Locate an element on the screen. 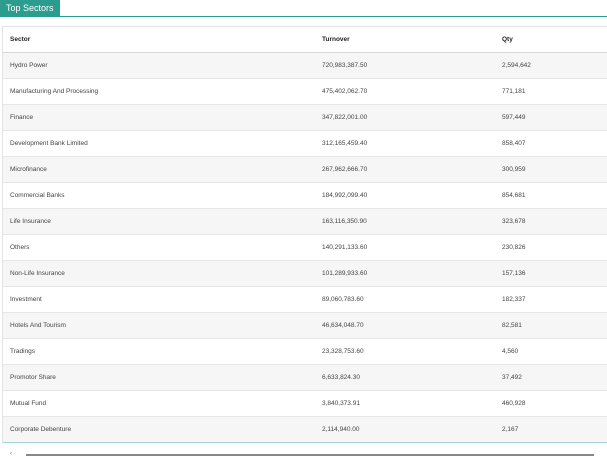 Image resolution: width=607 pixels, height=457 pixels. table-row: Life Insurance 163,116,350.90 323,678 is located at coordinates (305, 221).